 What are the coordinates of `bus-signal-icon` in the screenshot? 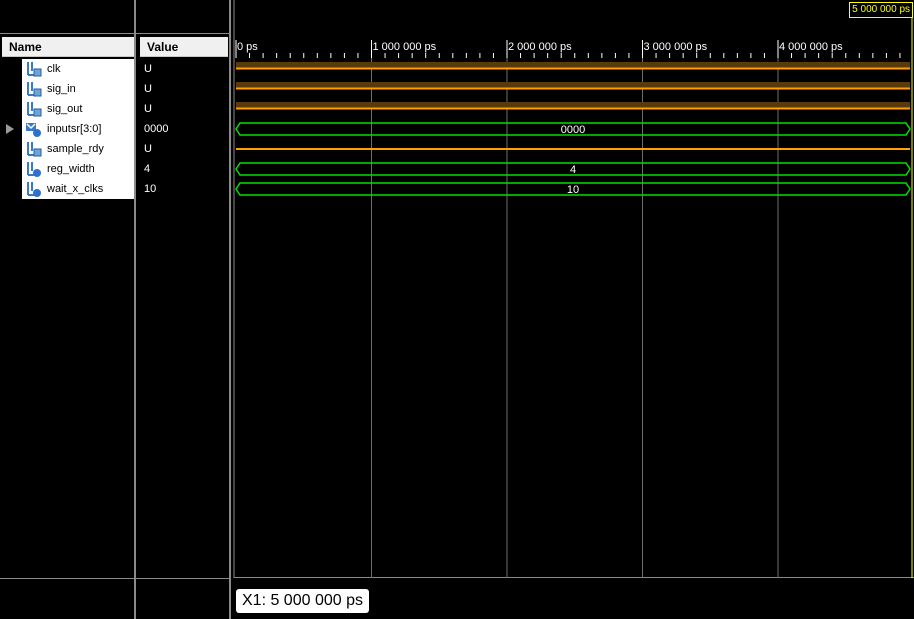 It's located at (34, 129).